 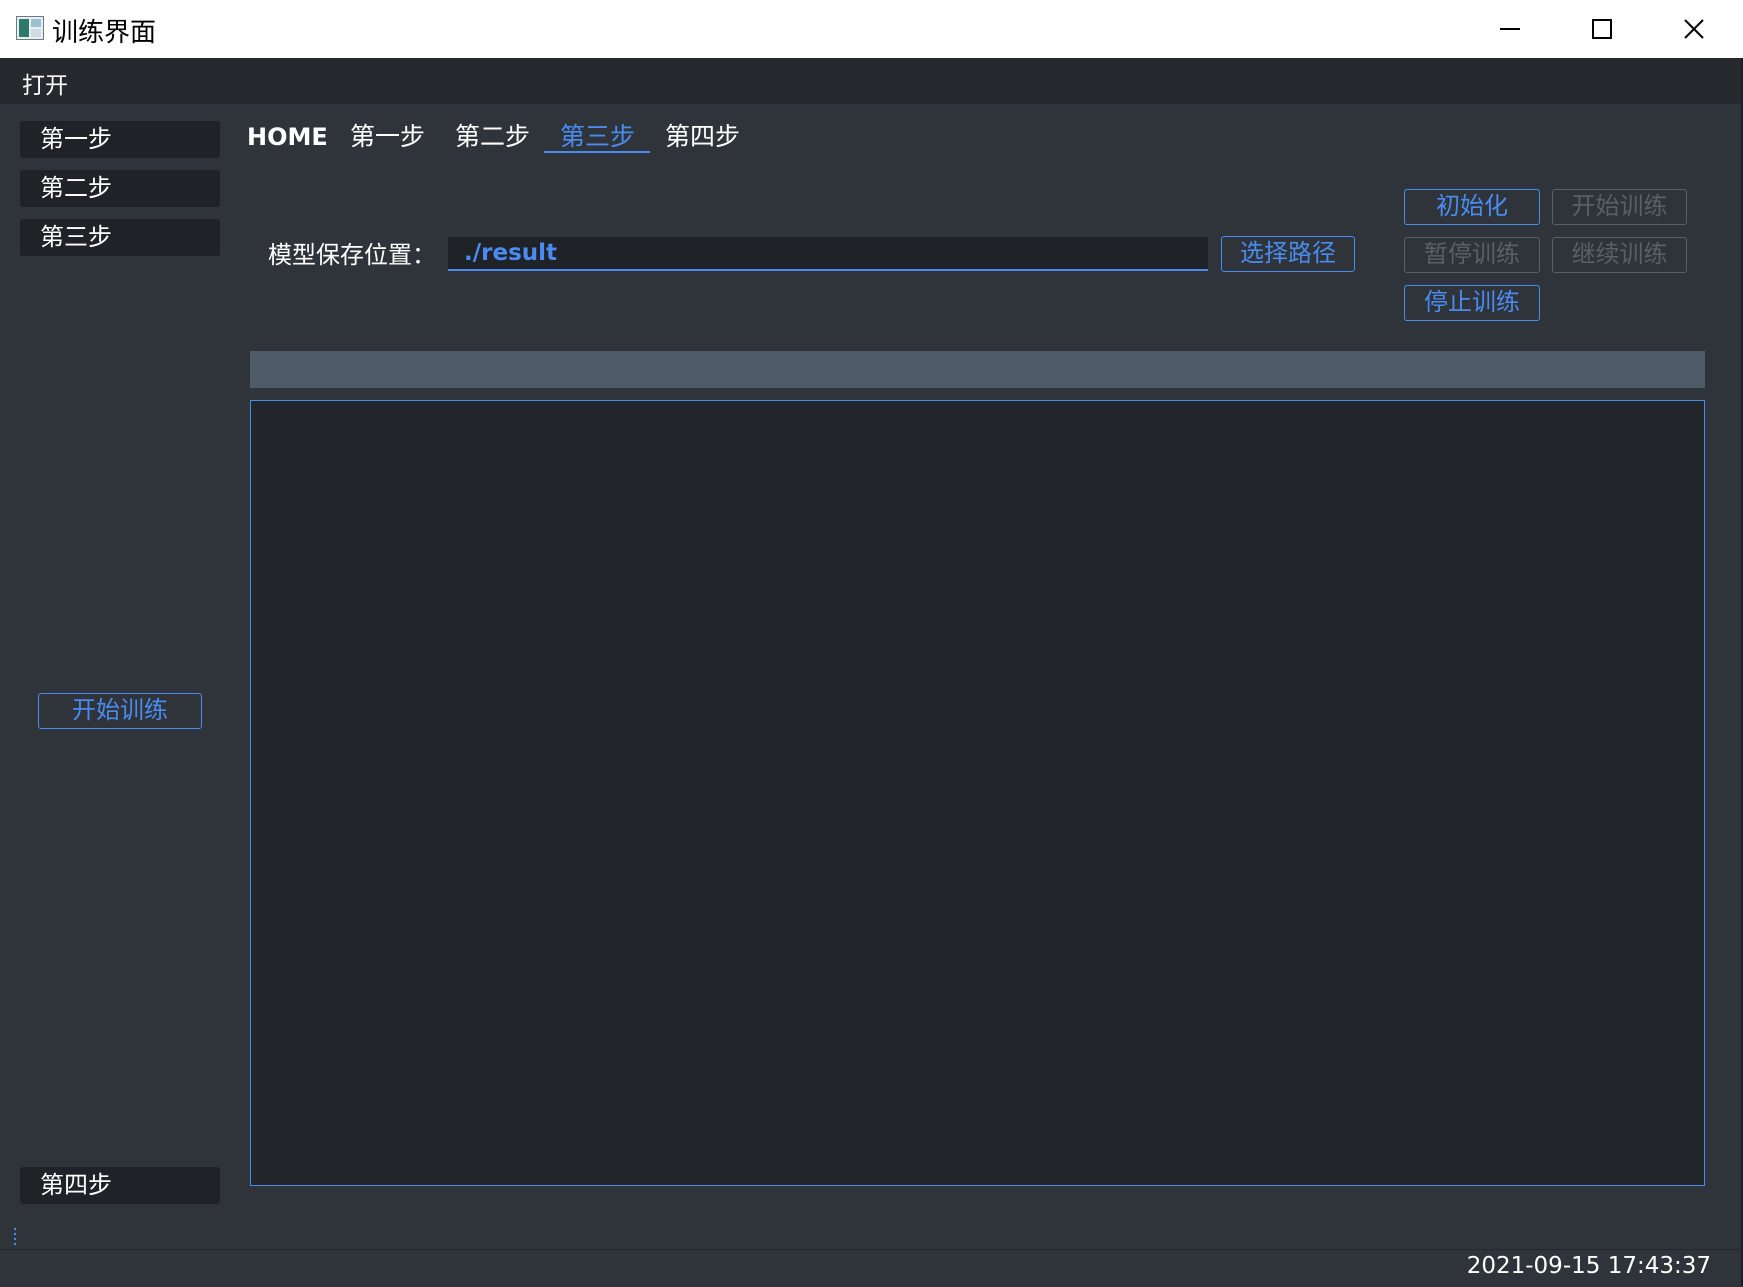 I want to click on close-icon, so click(x=1694, y=29).